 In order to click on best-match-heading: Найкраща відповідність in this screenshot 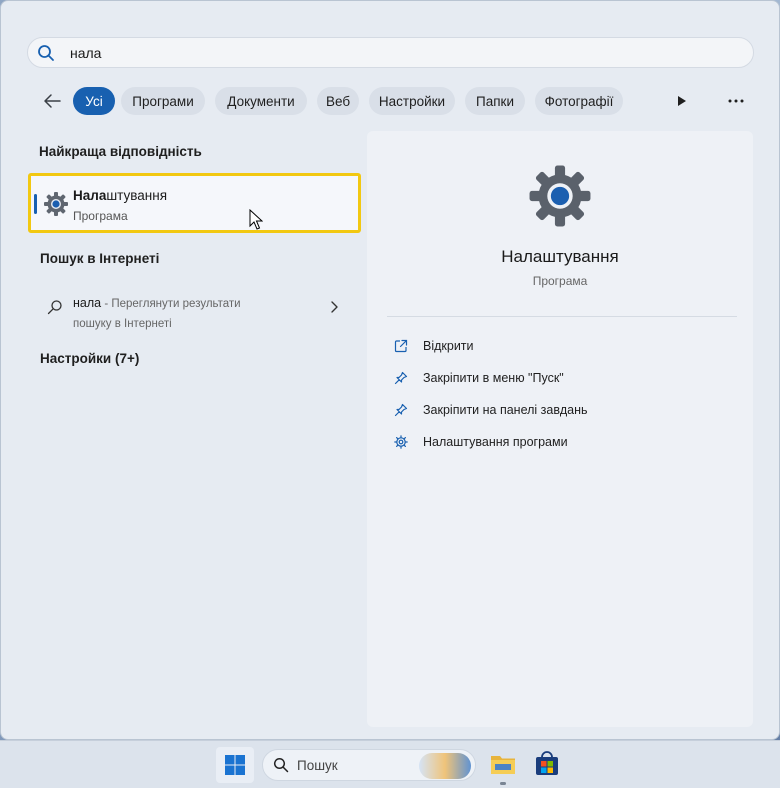, I will do `click(120, 151)`.